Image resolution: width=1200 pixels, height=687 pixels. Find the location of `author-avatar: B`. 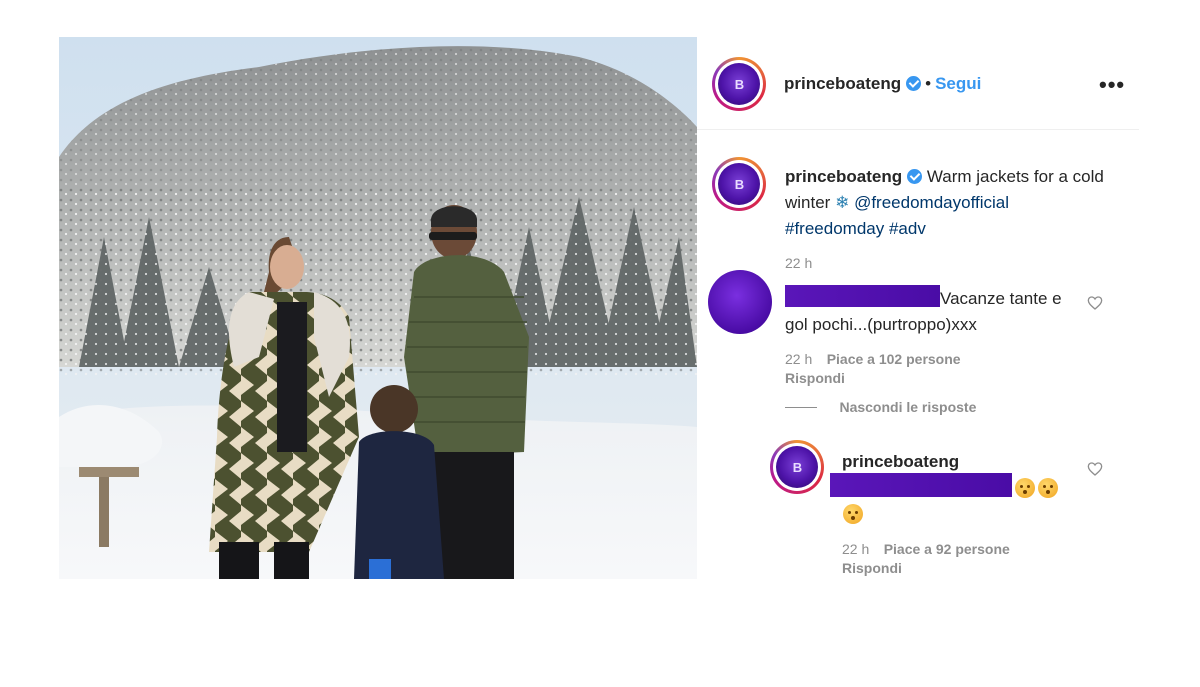

author-avatar: B is located at coordinates (739, 84).